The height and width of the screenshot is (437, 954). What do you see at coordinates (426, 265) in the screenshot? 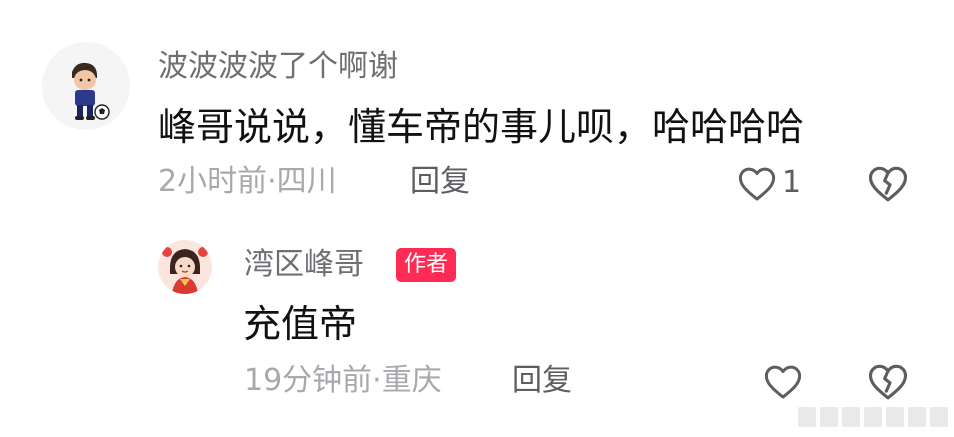
I see `author-badge: 作者` at bounding box center [426, 265].